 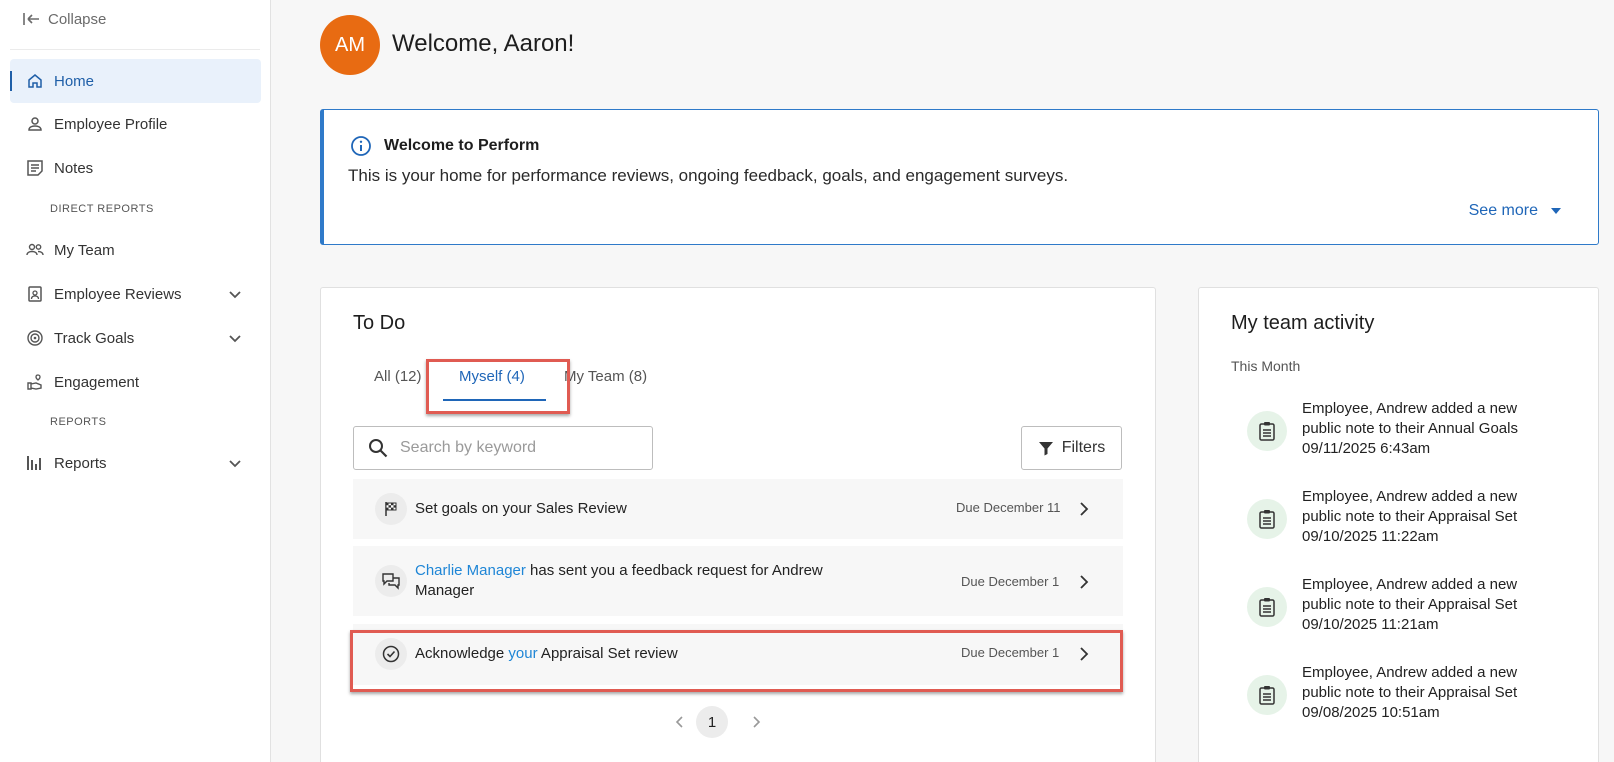 What do you see at coordinates (391, 654) in the screenshot?
I see `check-circle-icon` at bounding box center [391, 654].